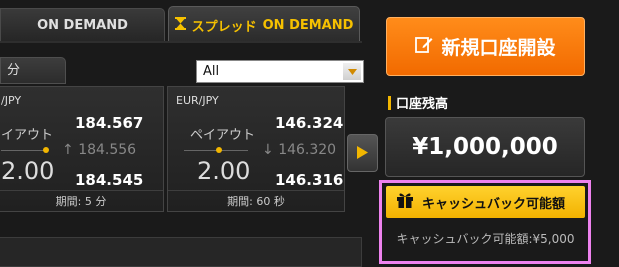  I want to click on balance-label: 口座残高, so click(422, 104).